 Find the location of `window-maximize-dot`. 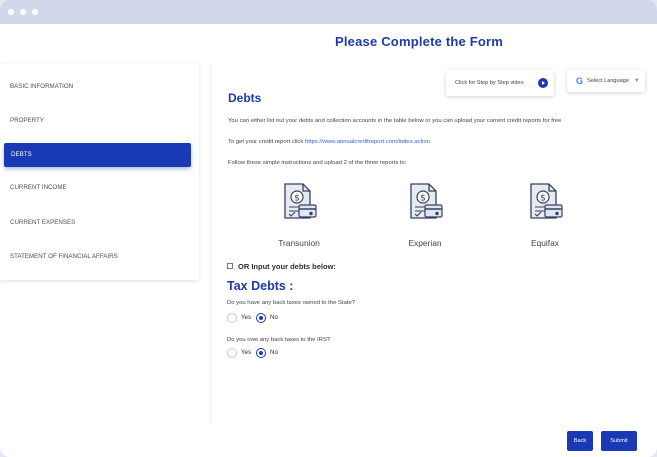

window-maximize-dot is located at coordinates (35, 12).